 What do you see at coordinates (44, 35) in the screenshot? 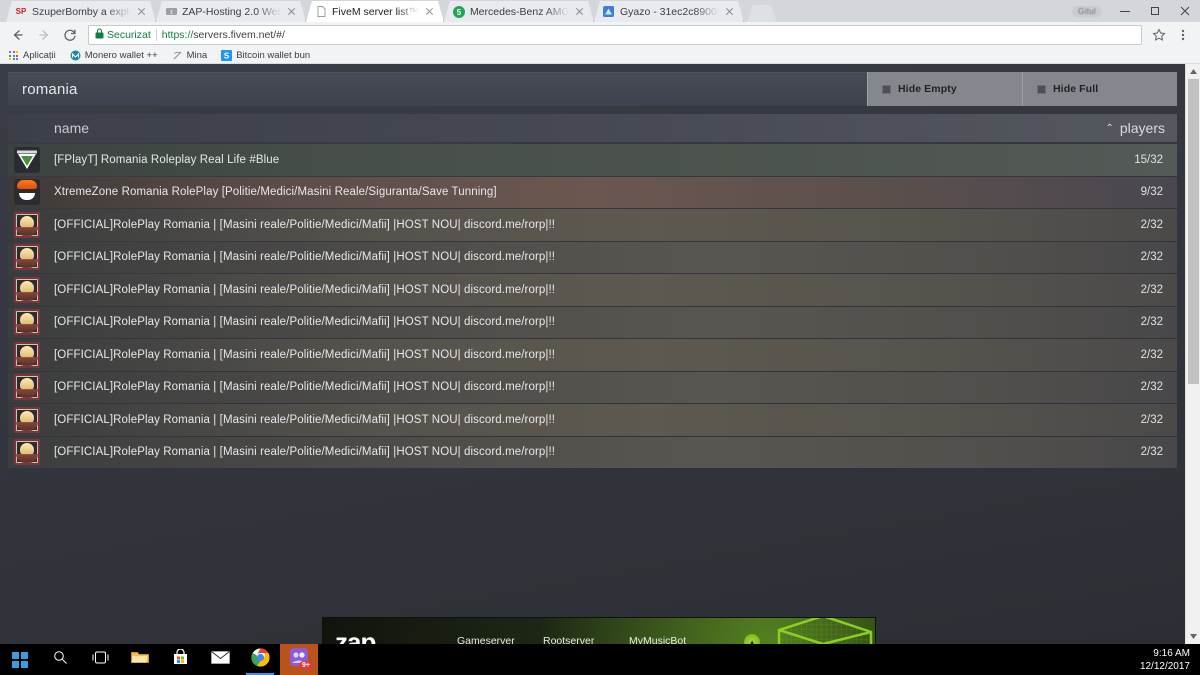
I see `forward-arrow-icon` at bounding box center [44, 35].